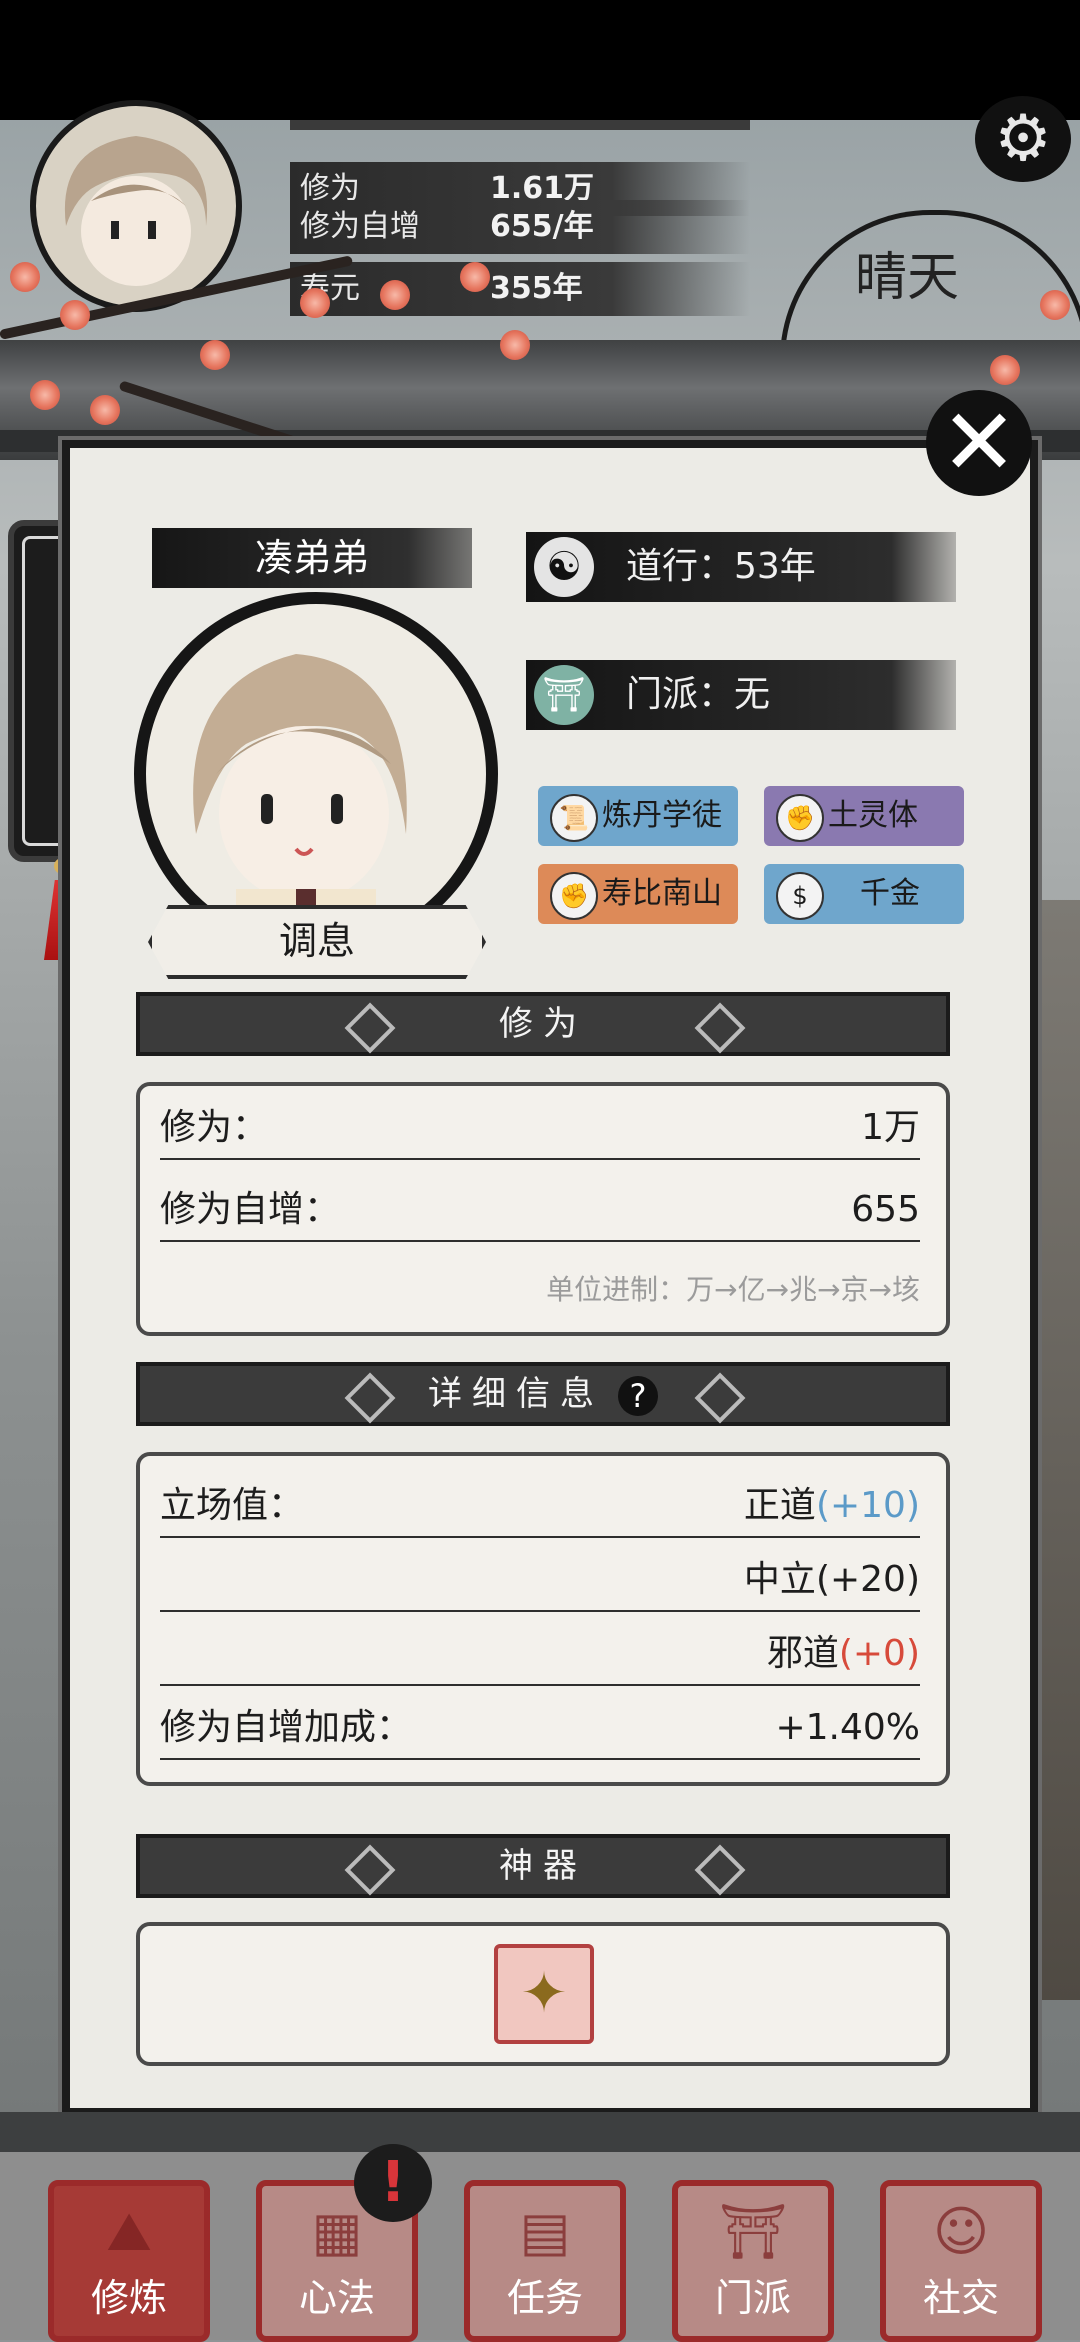  What do you see at coordinates (540, 60) in the screenshot?
I see `status-bar` at bounding box center [540, 60].